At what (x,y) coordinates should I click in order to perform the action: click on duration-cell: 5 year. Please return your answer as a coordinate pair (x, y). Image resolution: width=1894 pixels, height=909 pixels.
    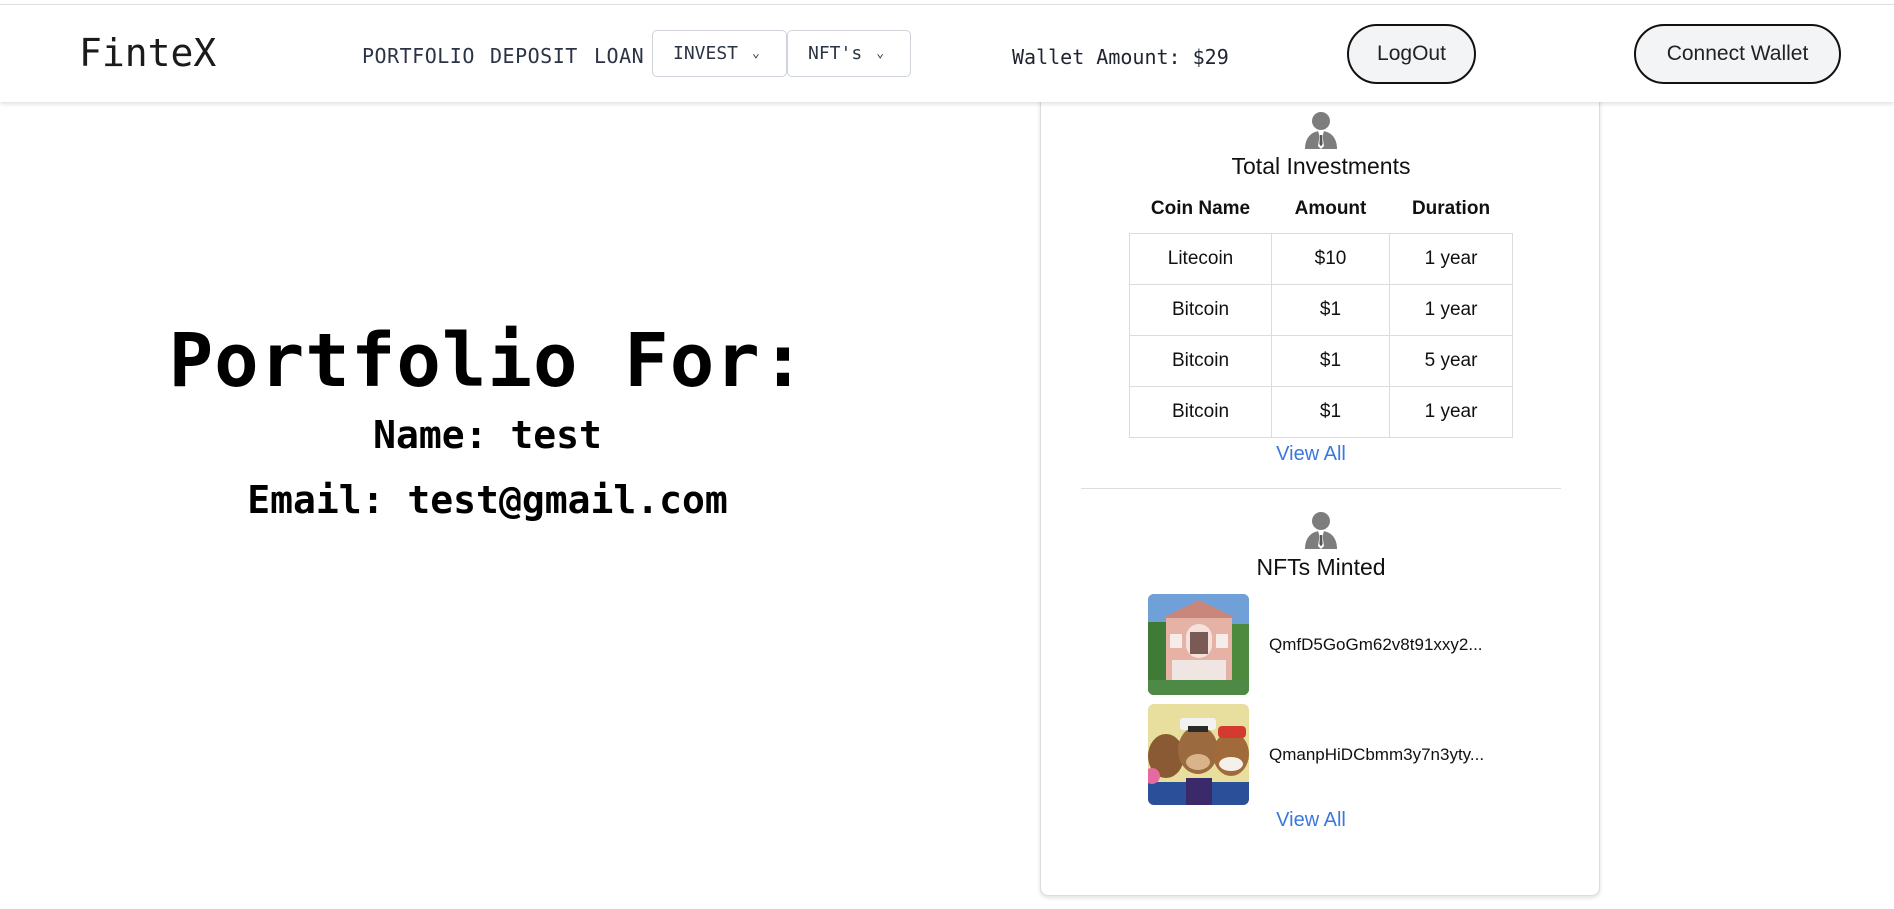
    Looking at the image, I should click on (1451, 360).